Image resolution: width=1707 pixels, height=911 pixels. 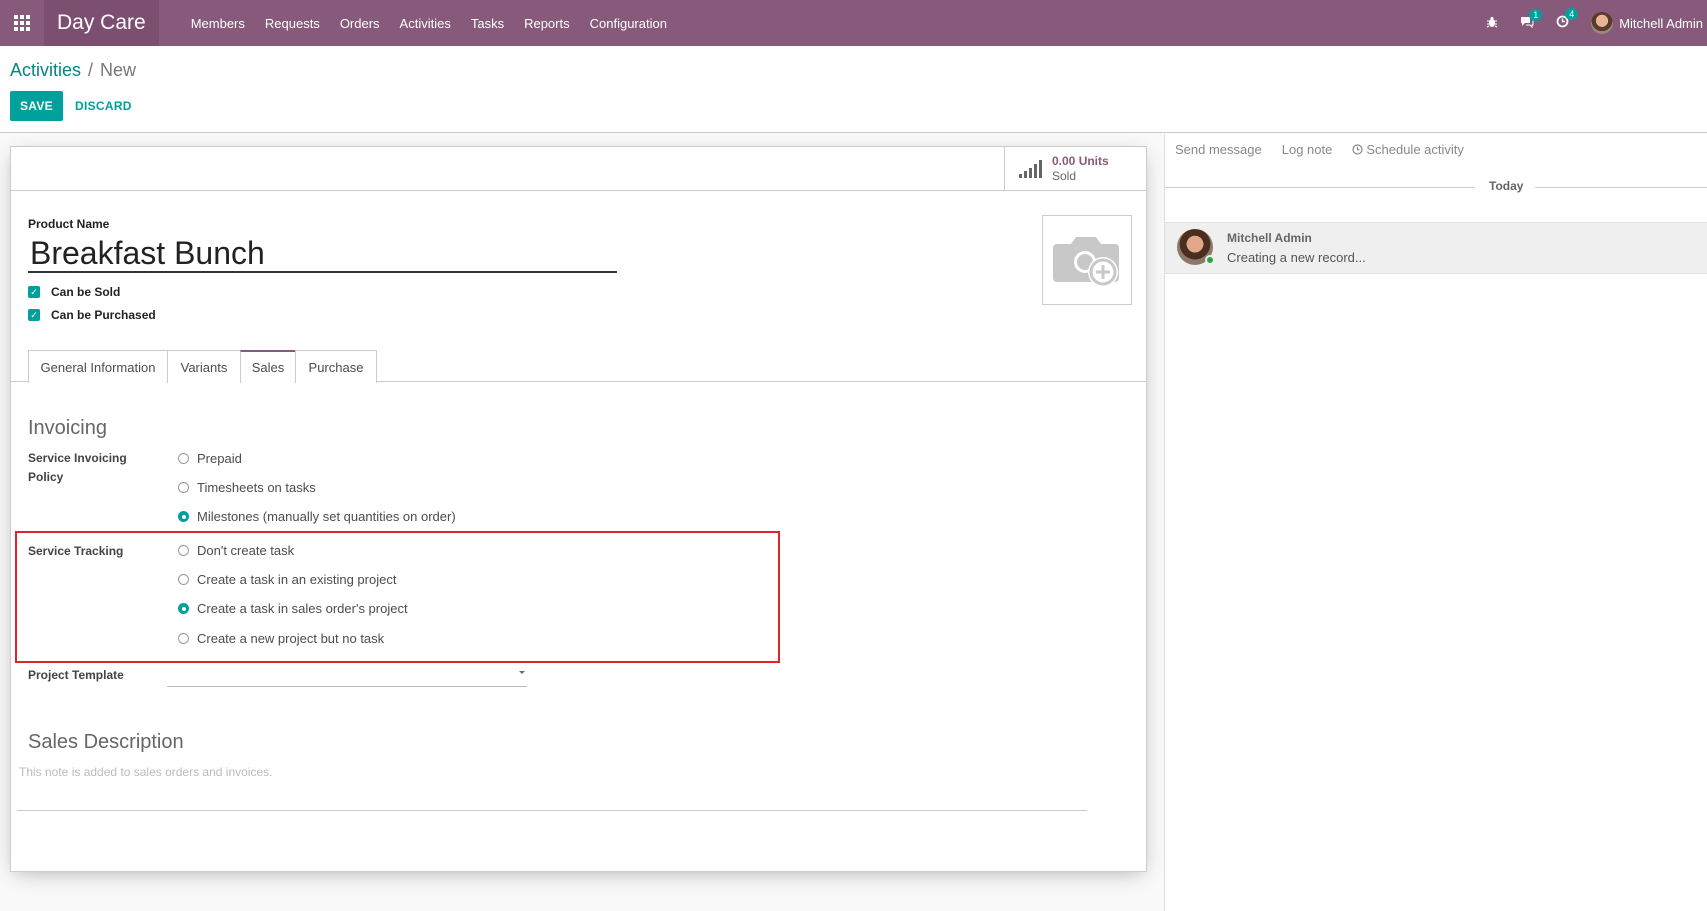 What do you see at coordinates (103, 315) in the screenshot?
I see `can-be-purchased-label: Can be Purchased` at bounding box center [103, 315].